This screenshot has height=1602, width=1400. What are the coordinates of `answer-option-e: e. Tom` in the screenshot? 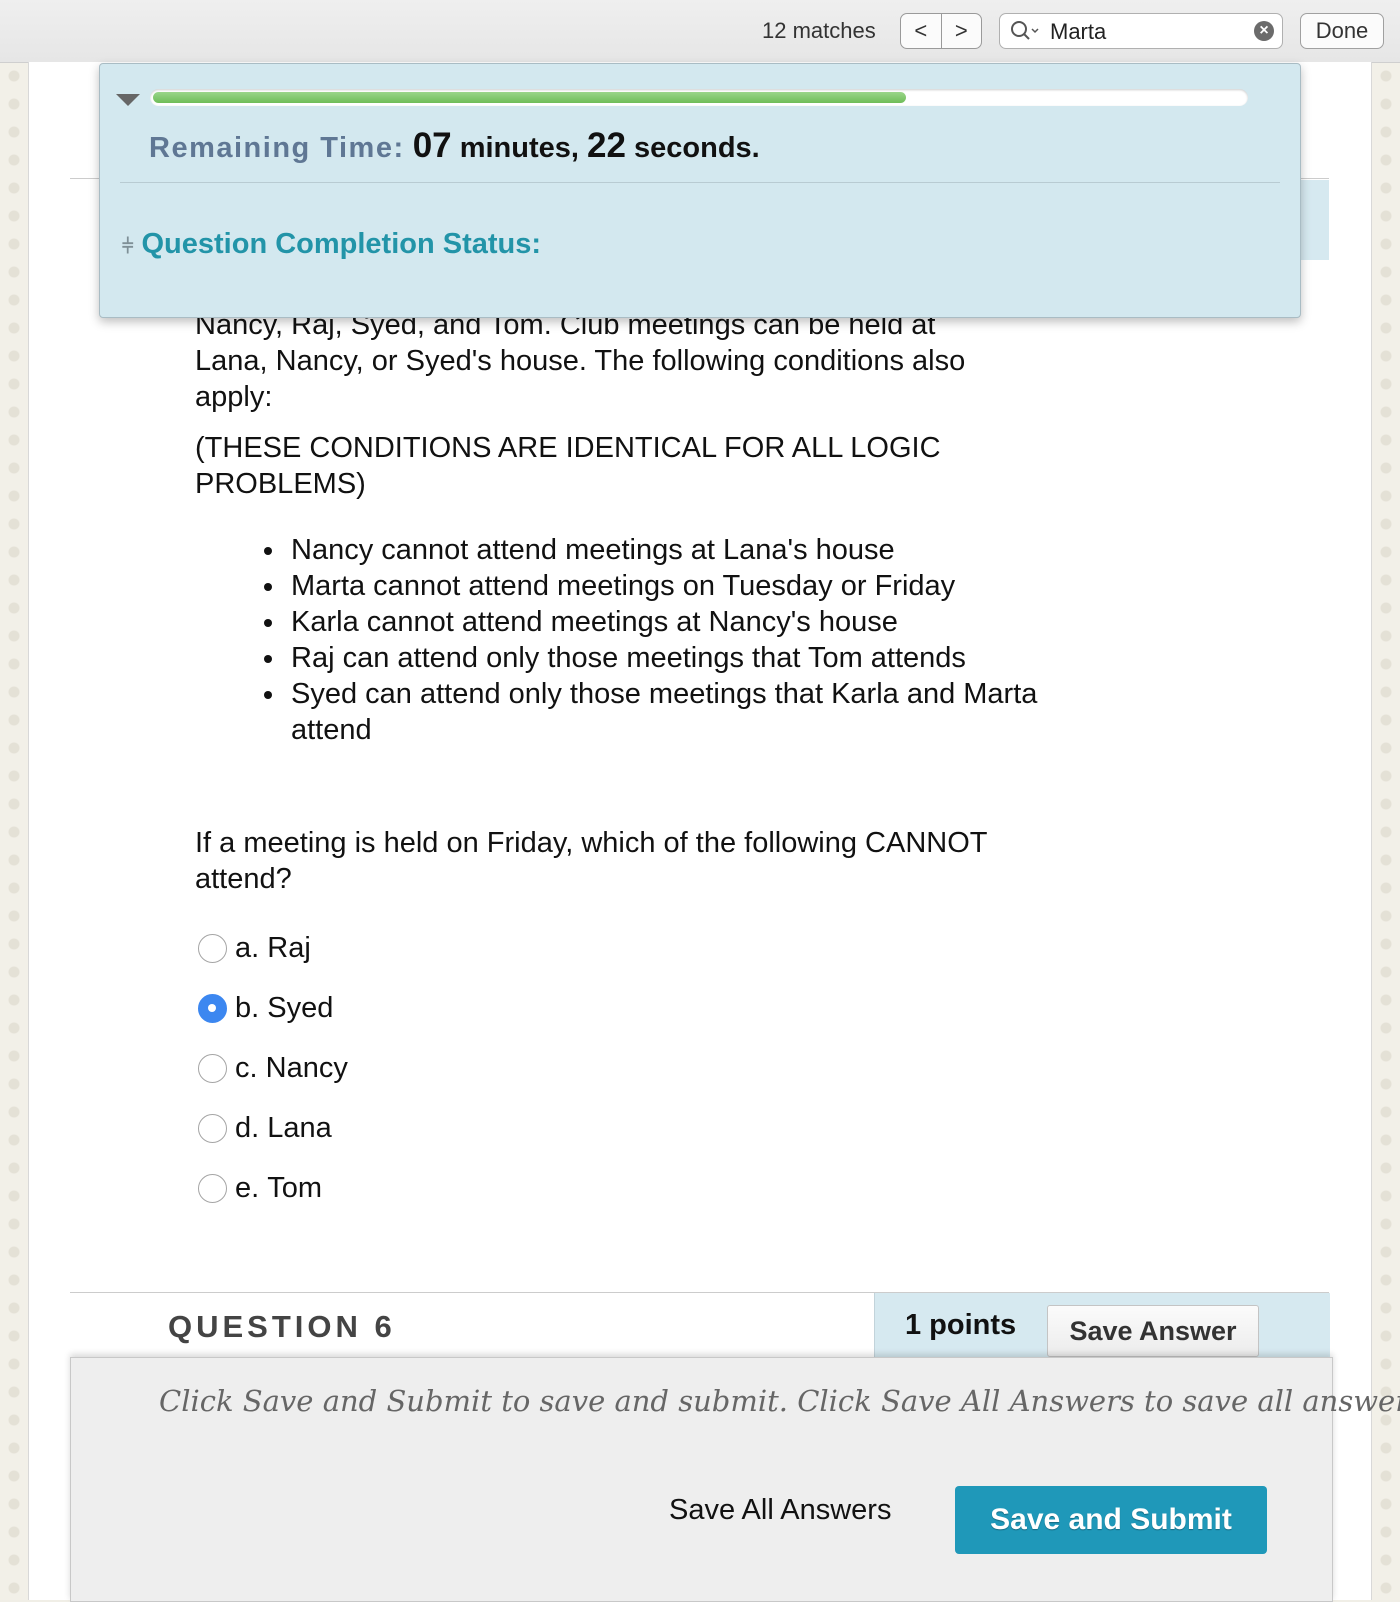 It's located at (273, 1188).